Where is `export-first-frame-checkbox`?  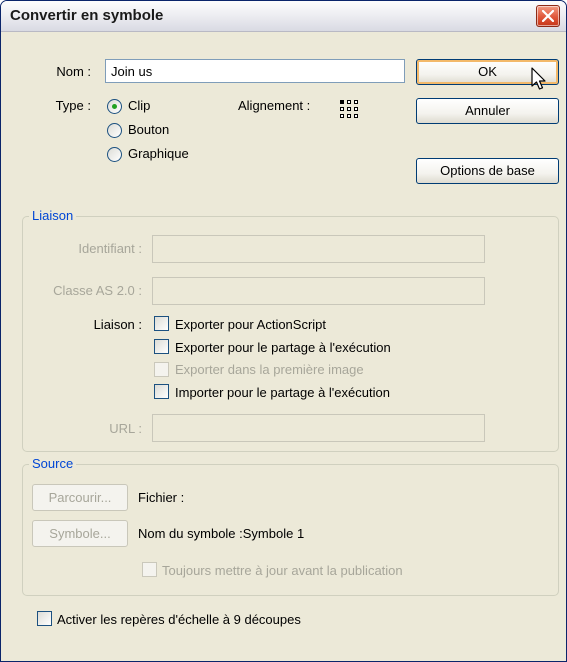
export-first-frame-checkbox is located at coordinates (161, 369).